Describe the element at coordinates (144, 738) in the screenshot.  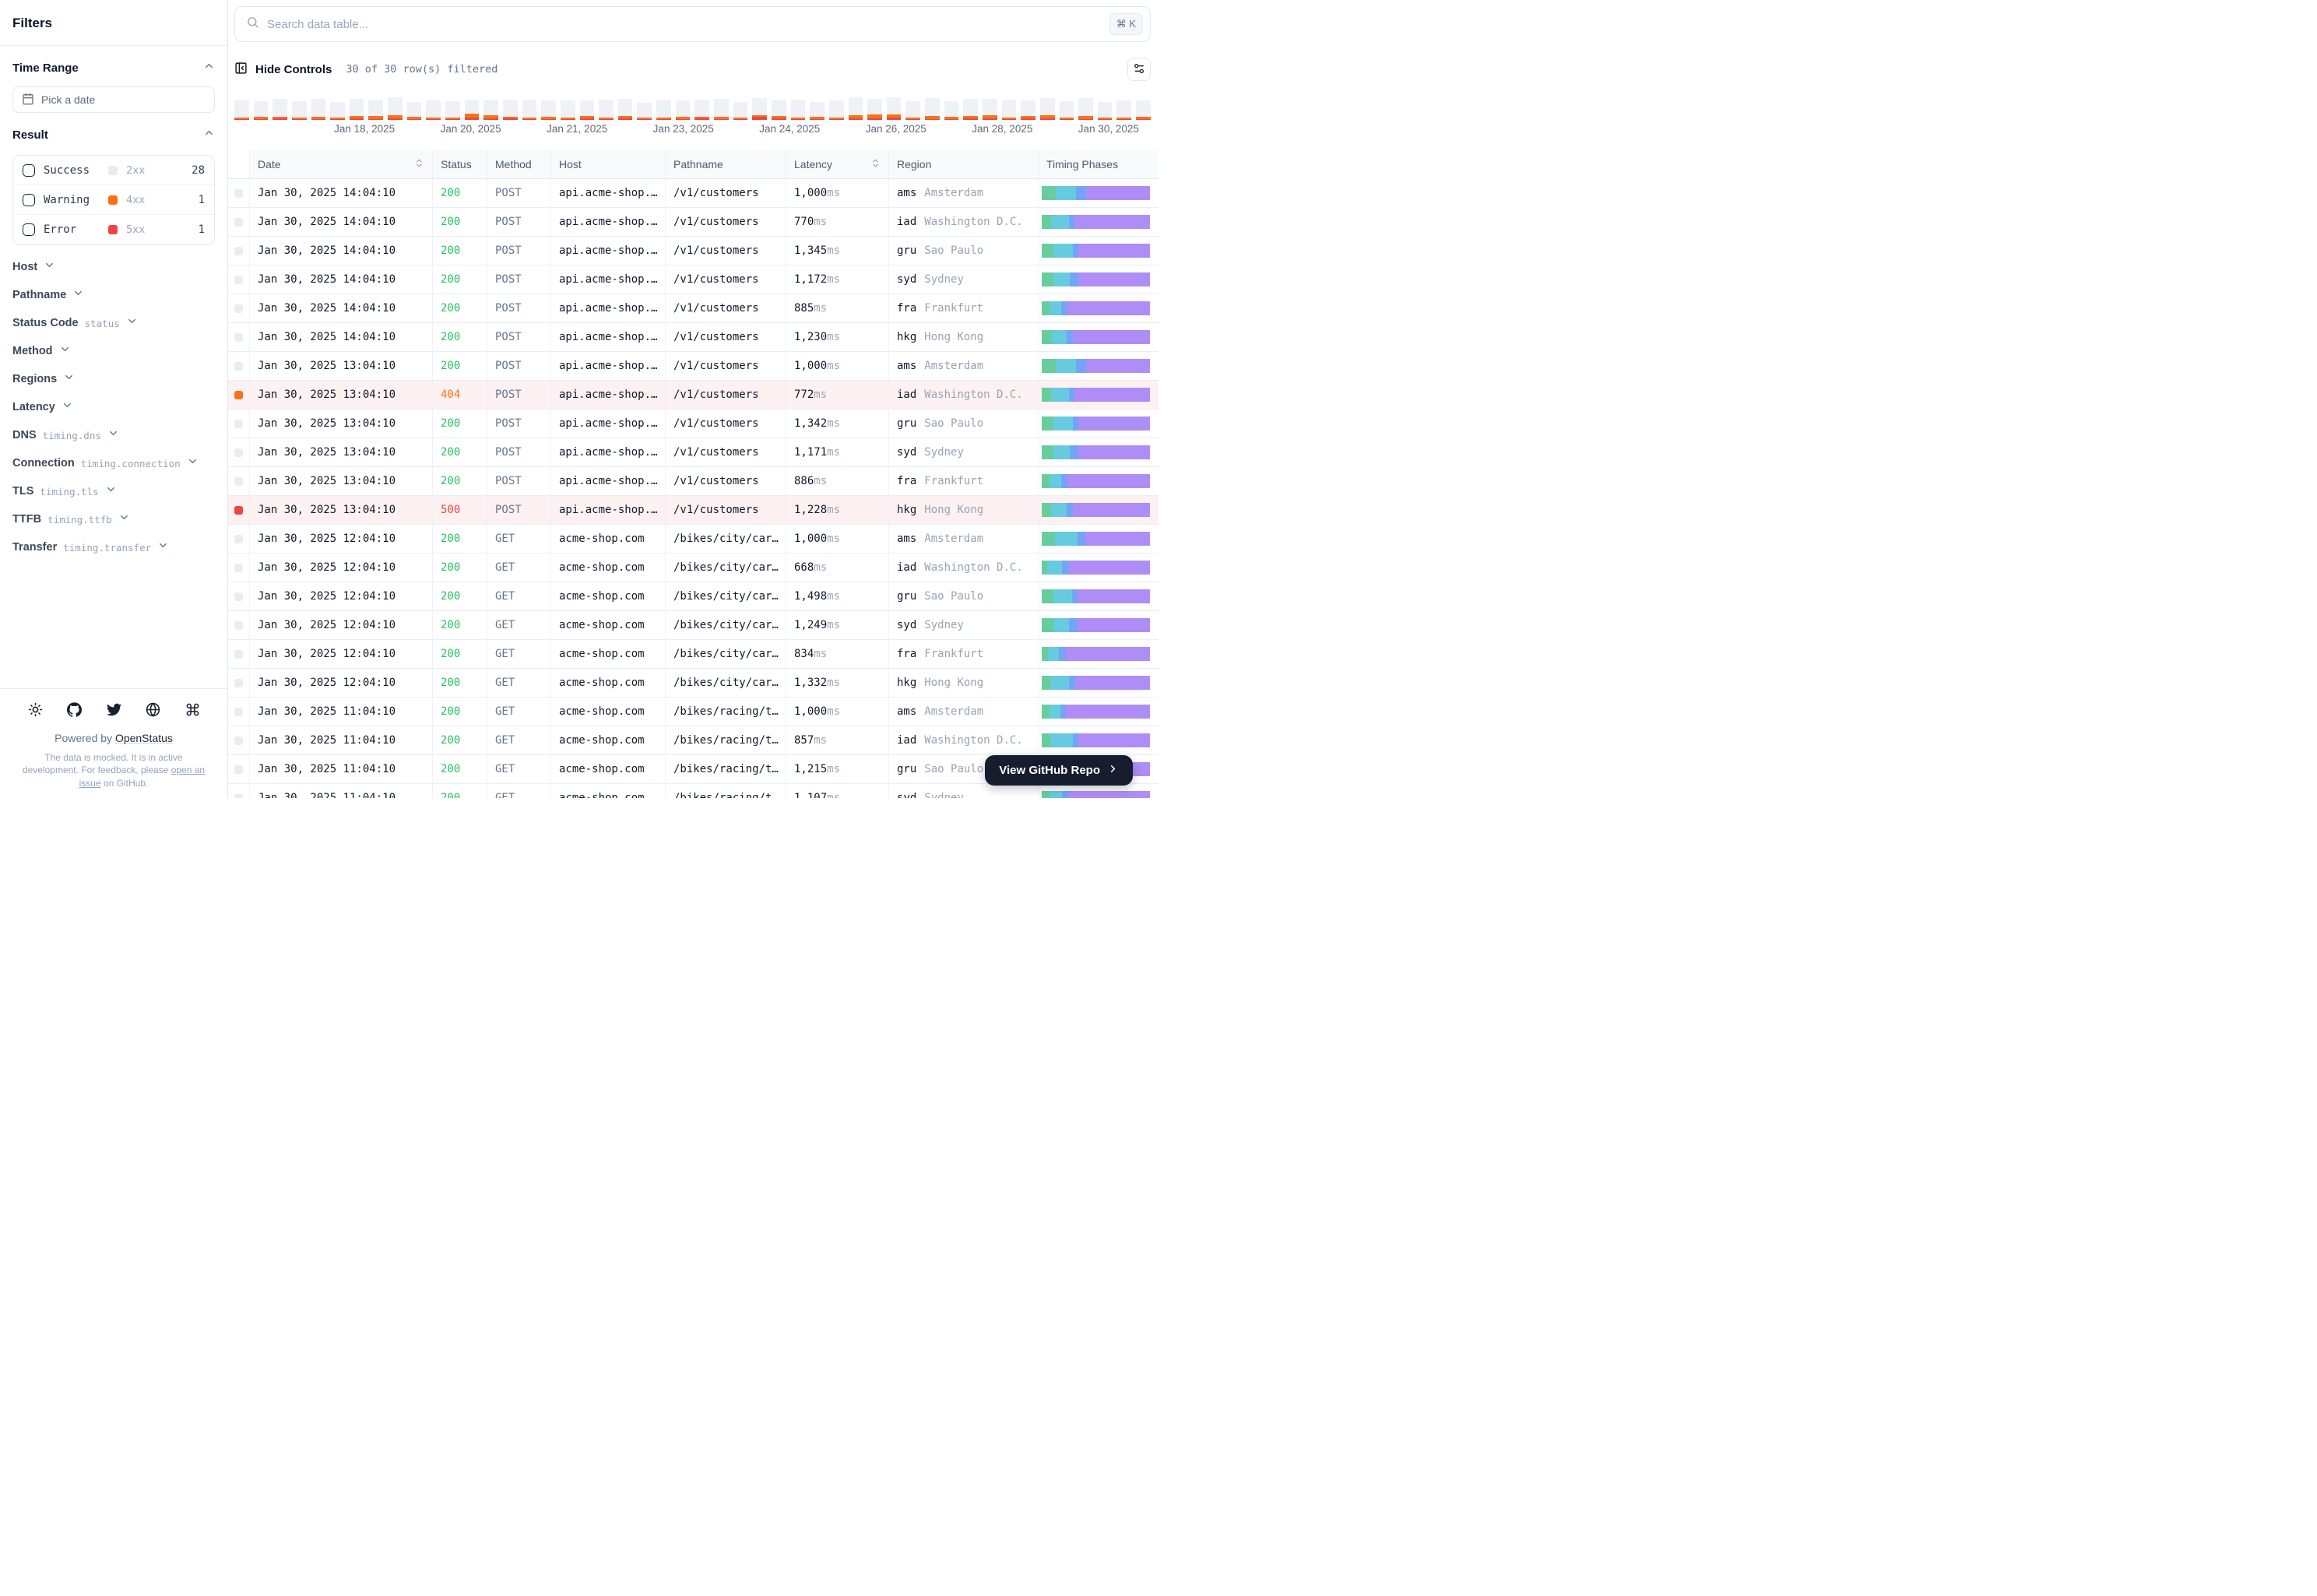
I see `openstatus-link: OpenStatus` at that location.